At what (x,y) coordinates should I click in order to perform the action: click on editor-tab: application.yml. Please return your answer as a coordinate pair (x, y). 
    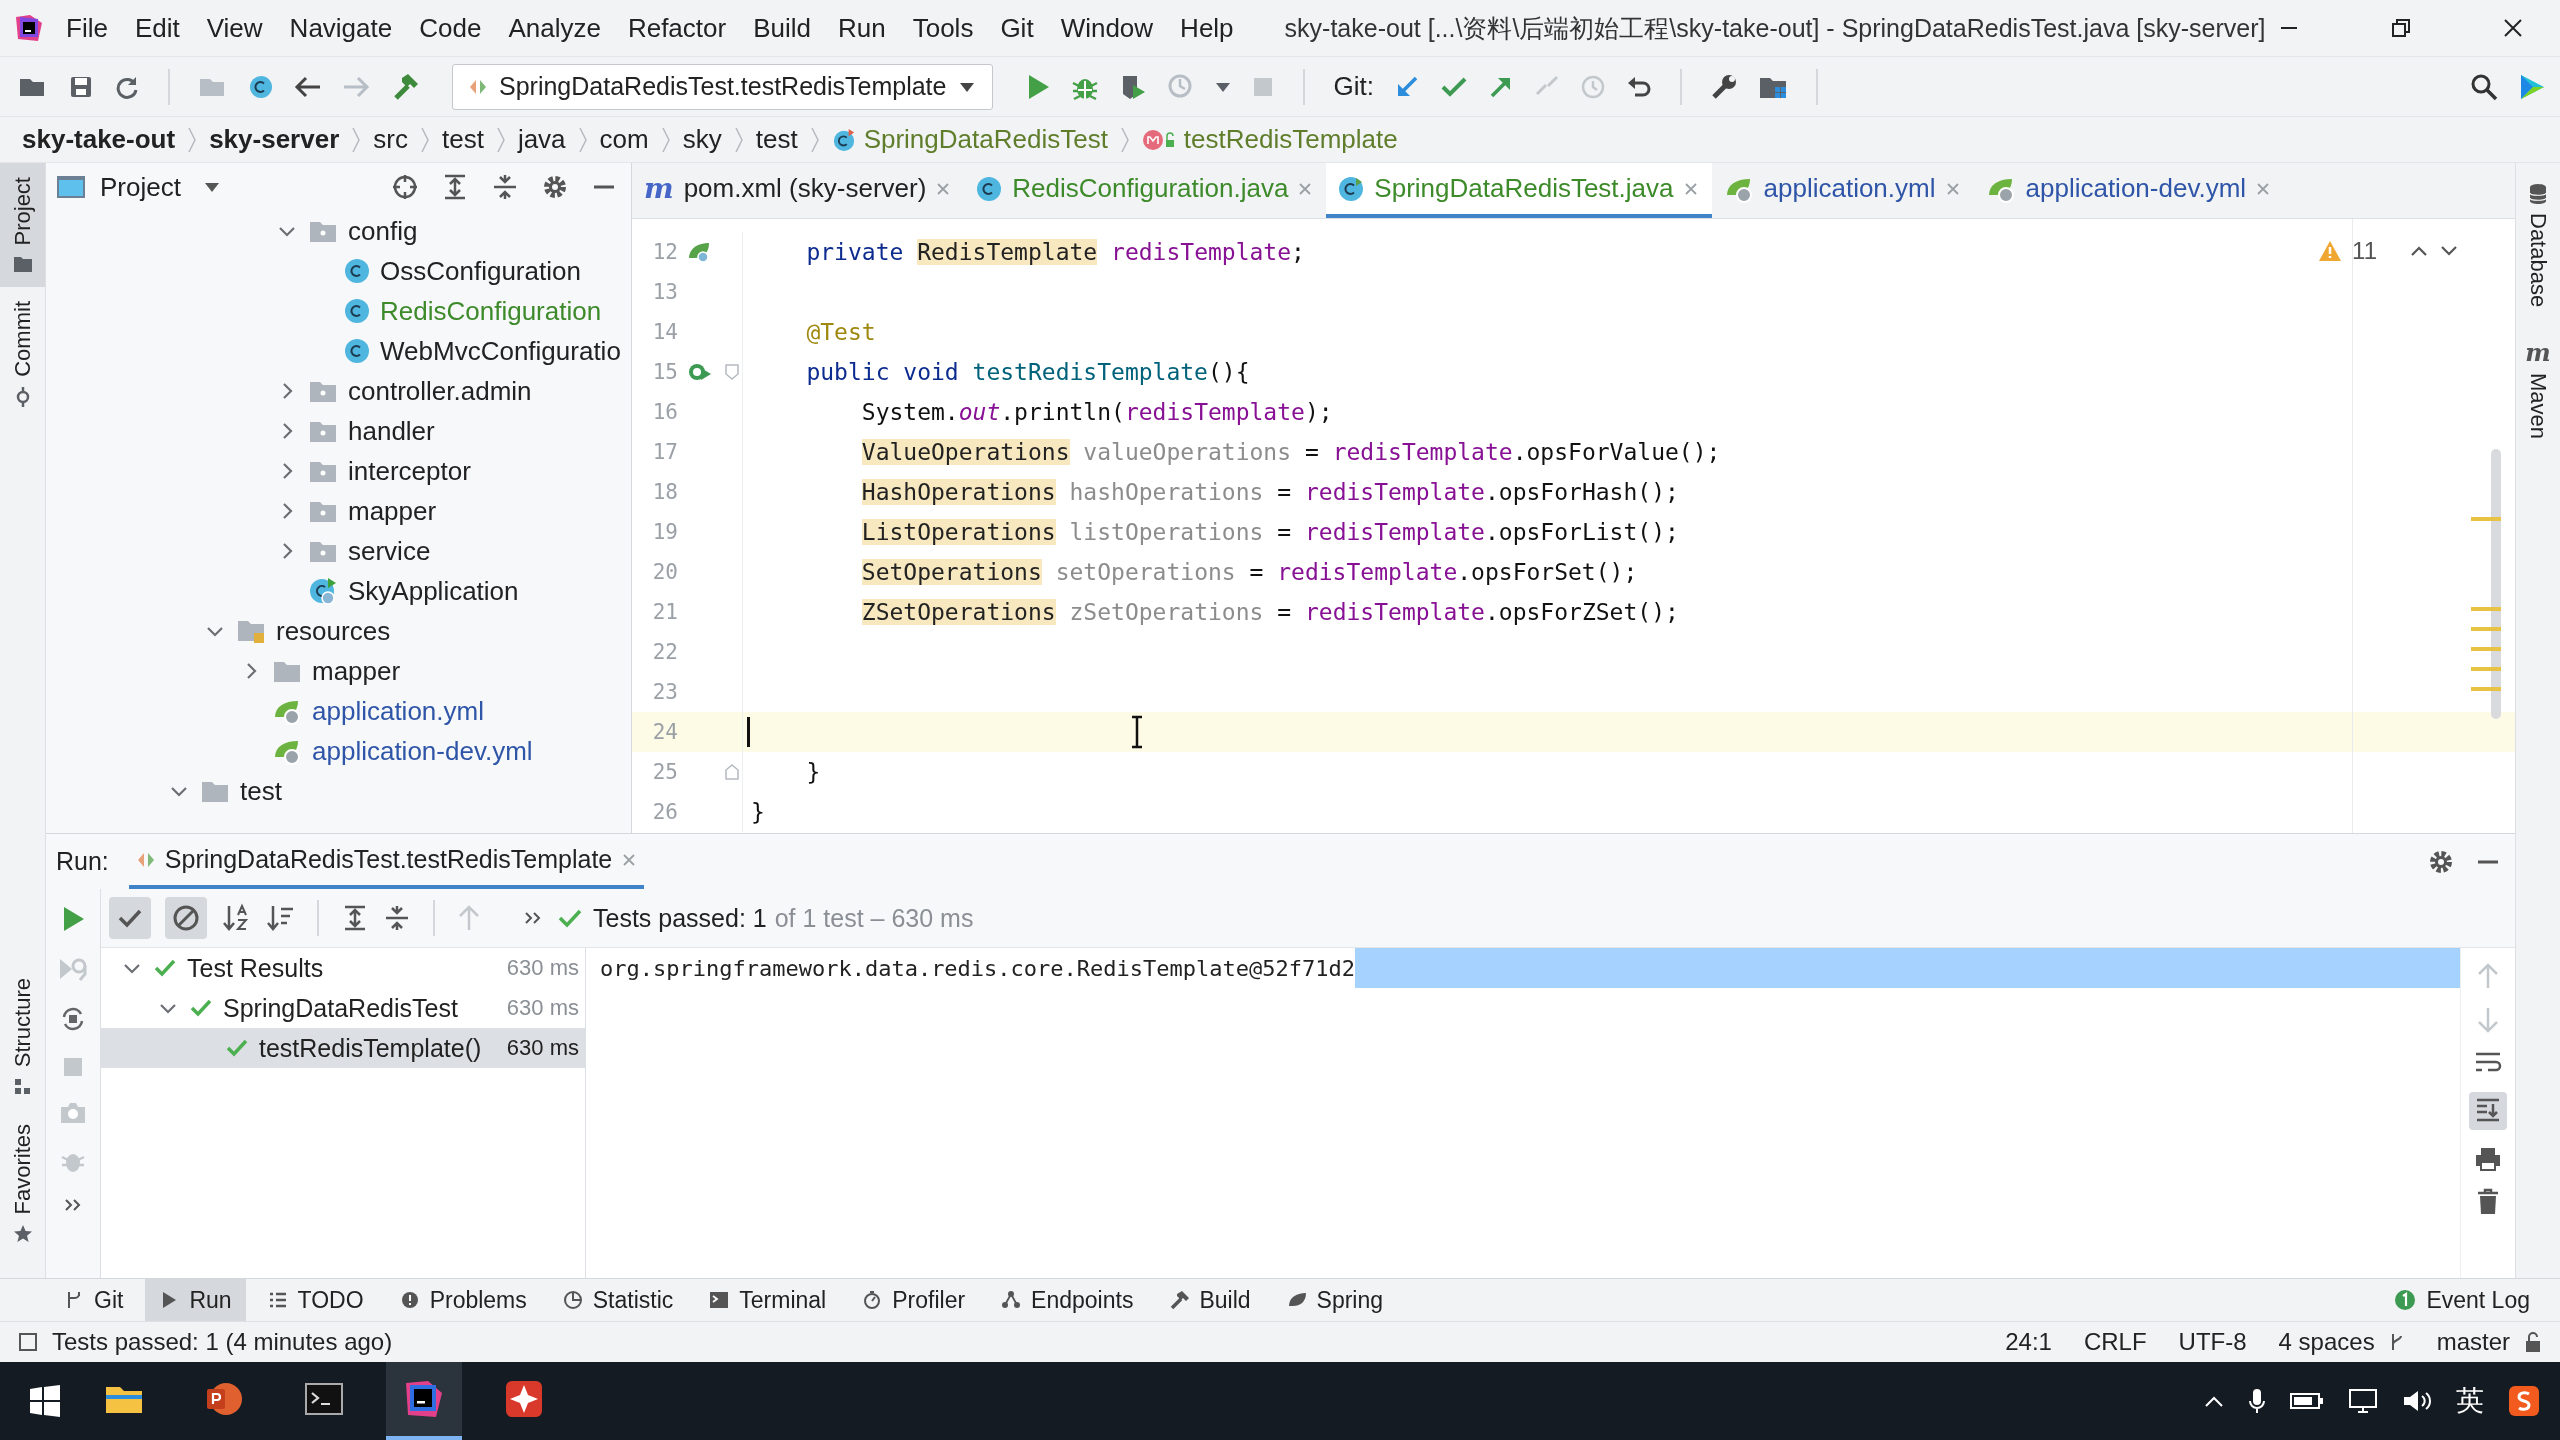
    Looking at the image, I should click on (1842, 190).